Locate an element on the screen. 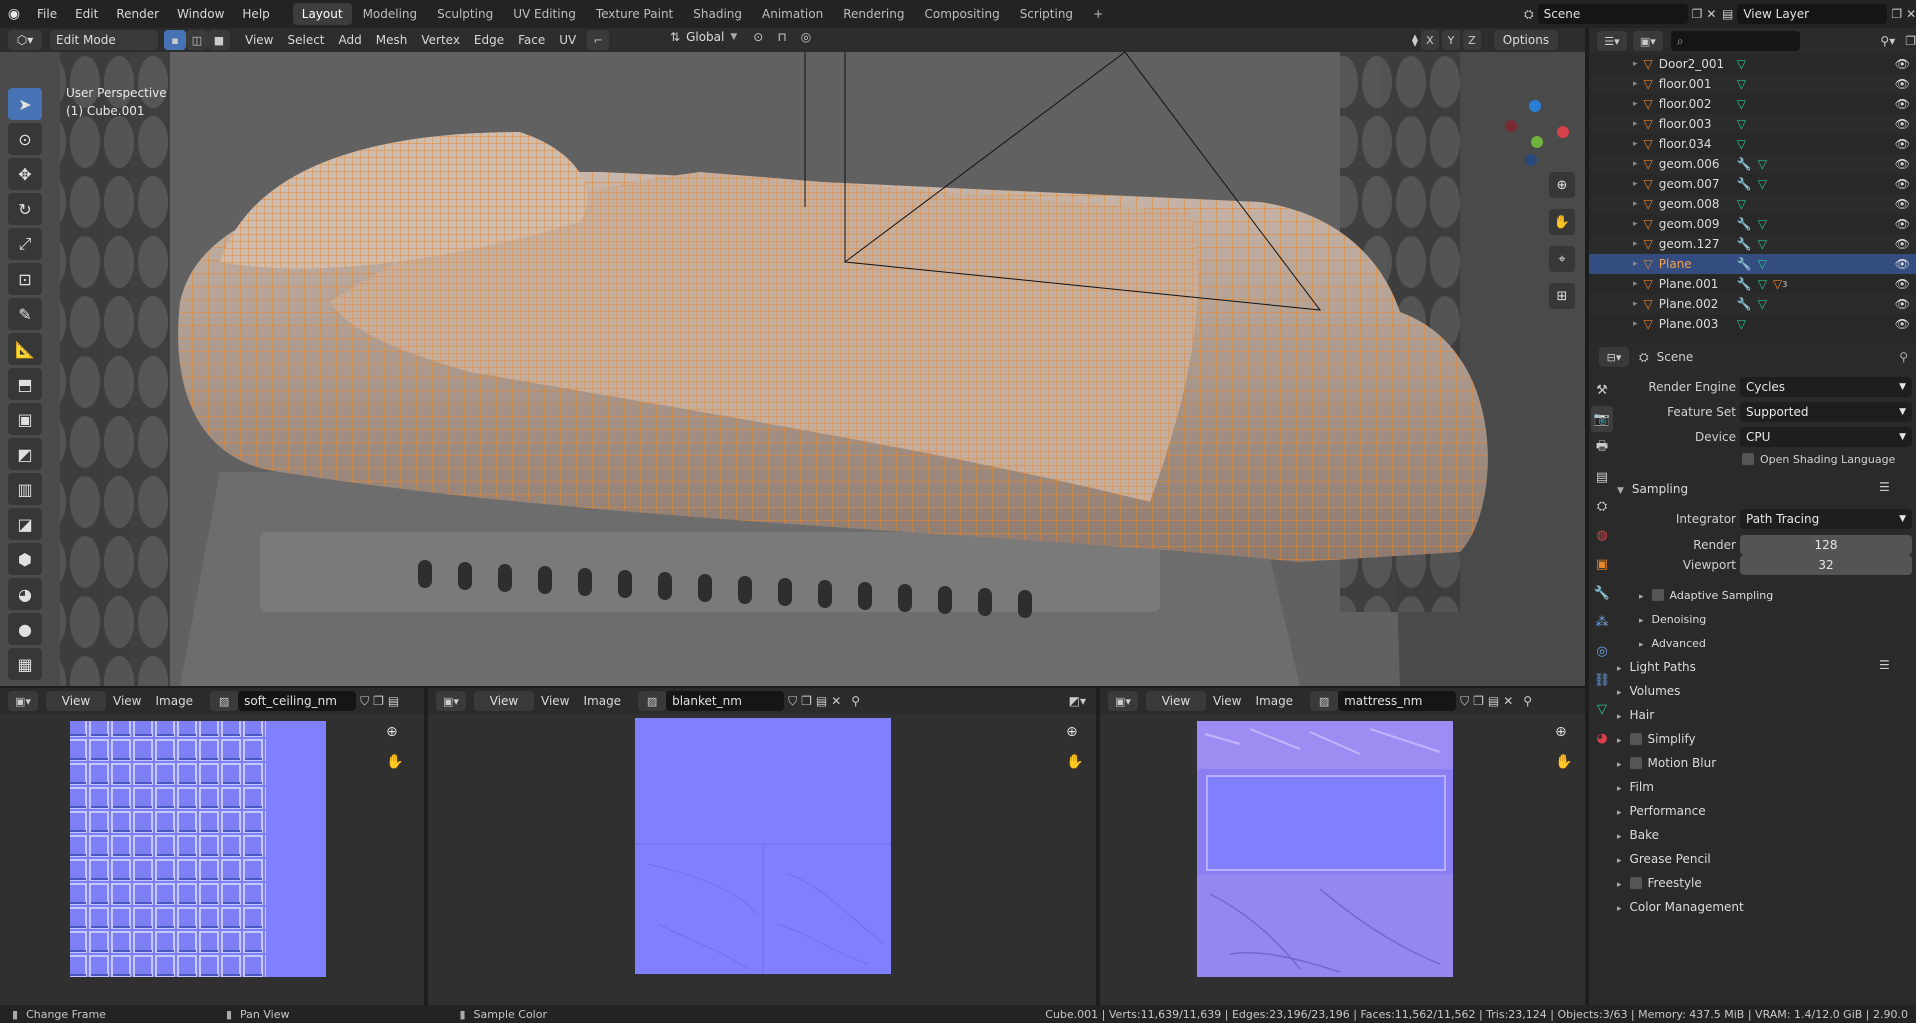 The height and width of the screenshot is (1023, 1916). outliner-item: ▸ ▽ Plane 🔧 ▽ 👁 is located at coordinates (1752, 264).